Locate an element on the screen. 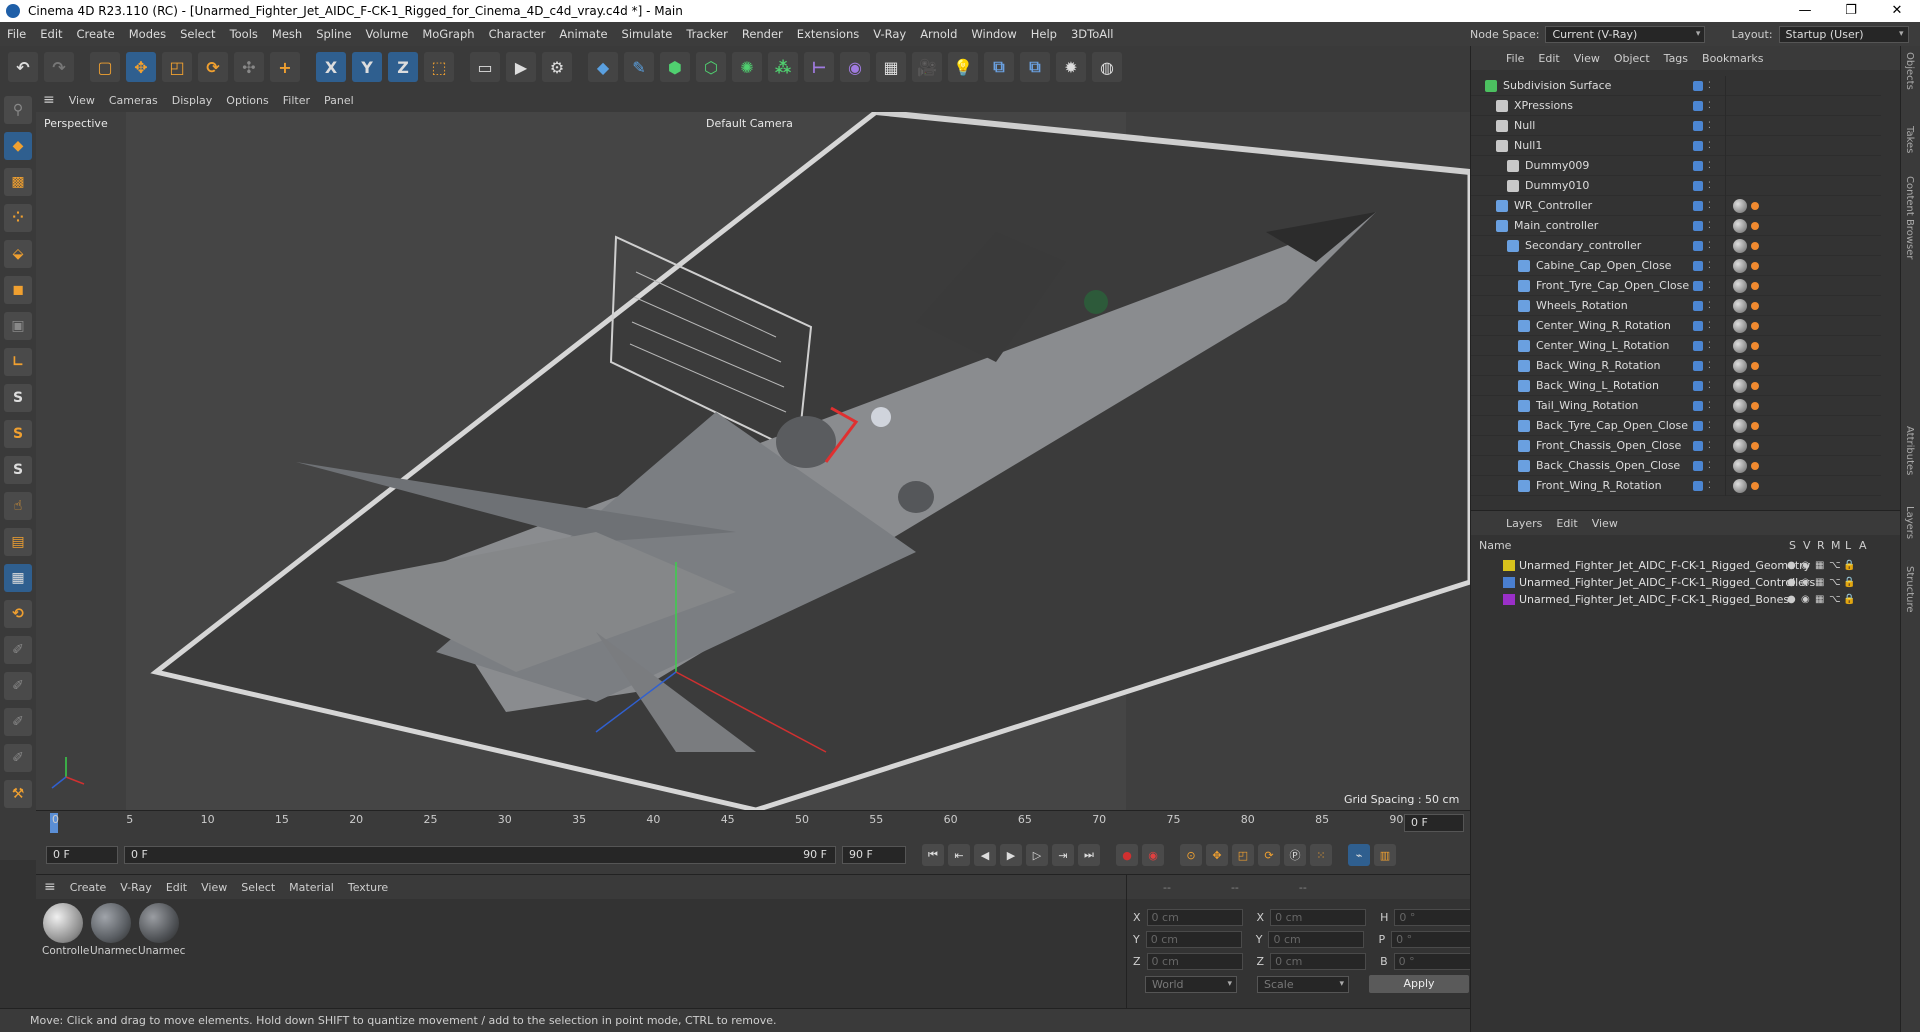 Image resolution: width=1920 pixels, height=1032 pixels. node-space-select: Current (V-Ray) is located at coordinates (1625, 34).